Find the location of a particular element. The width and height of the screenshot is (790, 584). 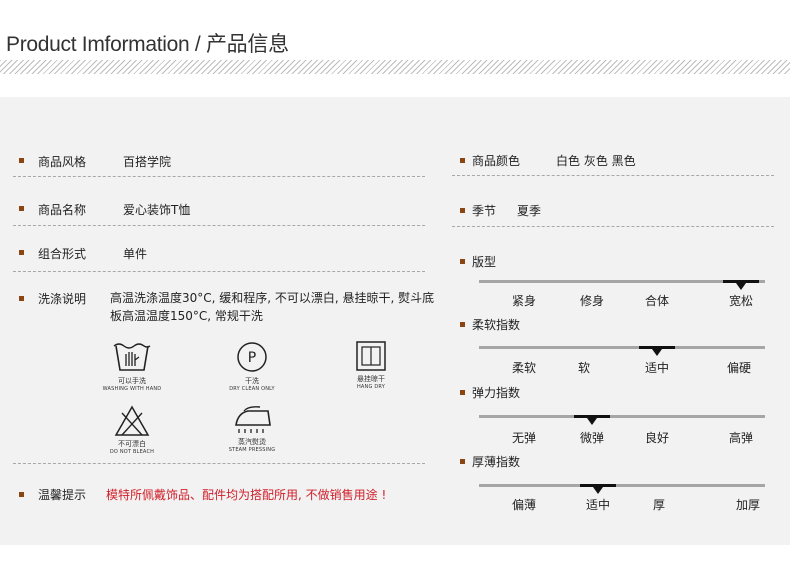

row-value-style: 百搭学院 is located at coordinates (147, 162).